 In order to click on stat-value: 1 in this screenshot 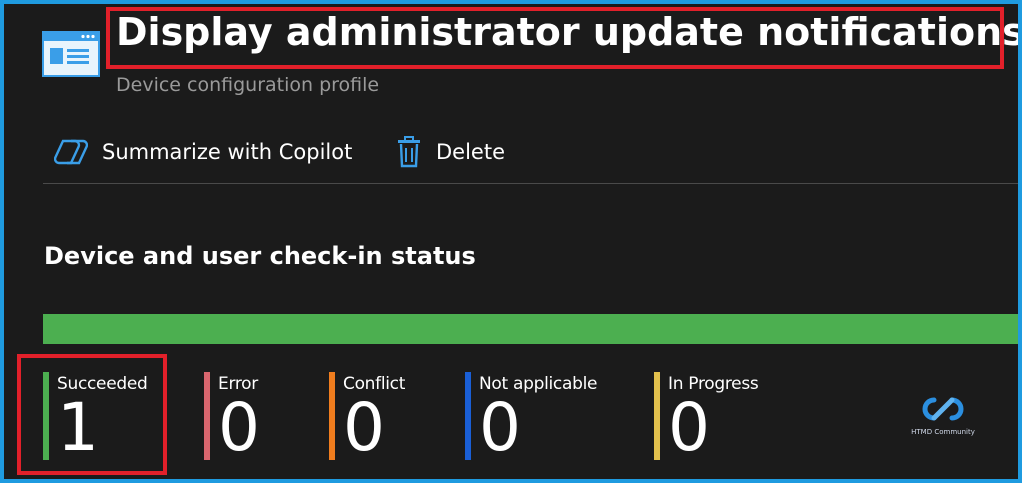, I will do `click(78, 427)`.